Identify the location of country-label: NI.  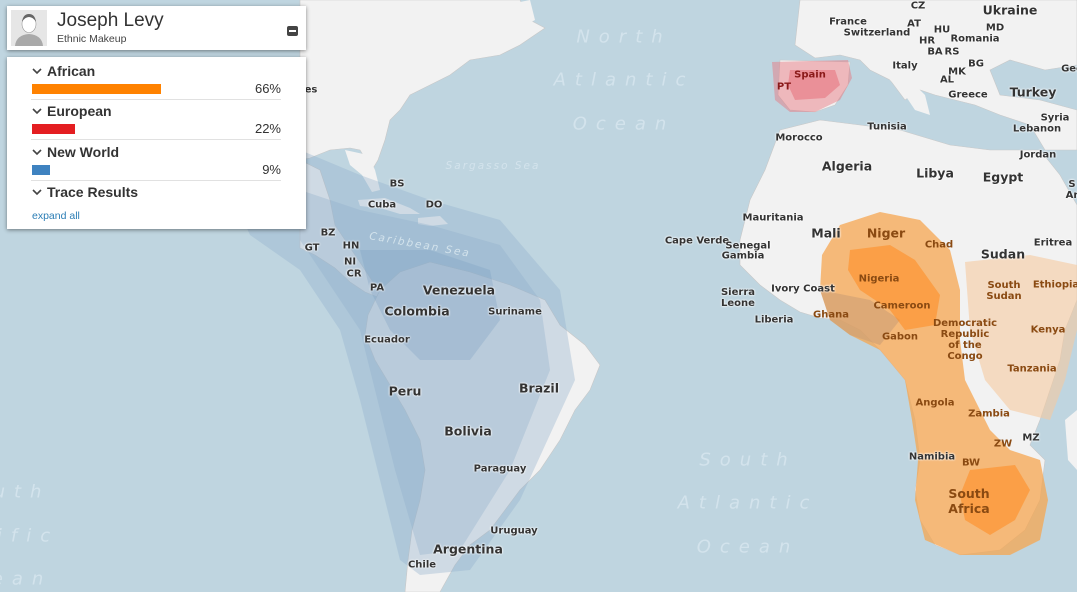
(350, 262).